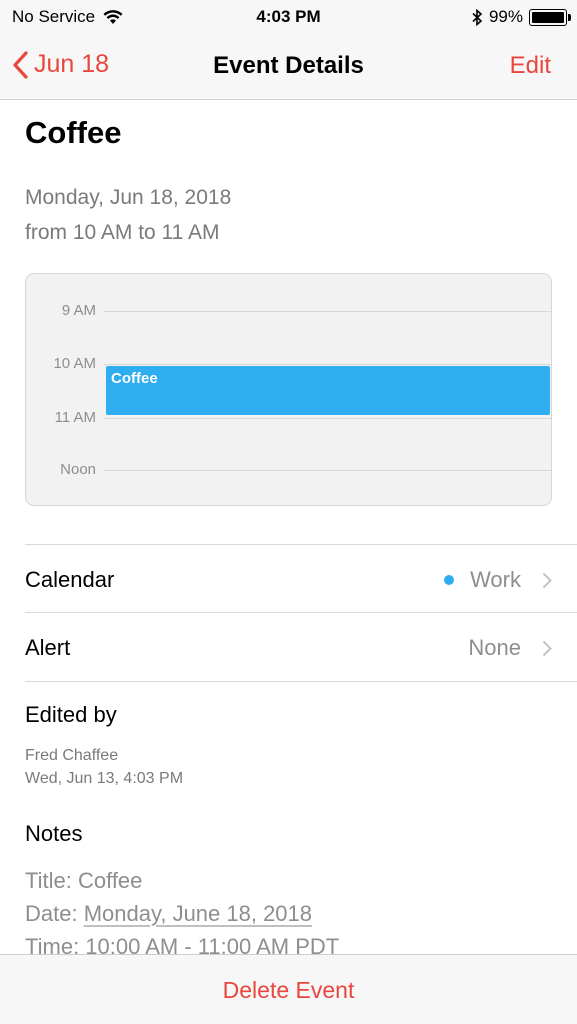 This screenshot has height=1024, width=577. What do you see at coordinates (505, 16) in the screenshot?
I see `battery-percent: 99%` at bounding box center [505, 16].